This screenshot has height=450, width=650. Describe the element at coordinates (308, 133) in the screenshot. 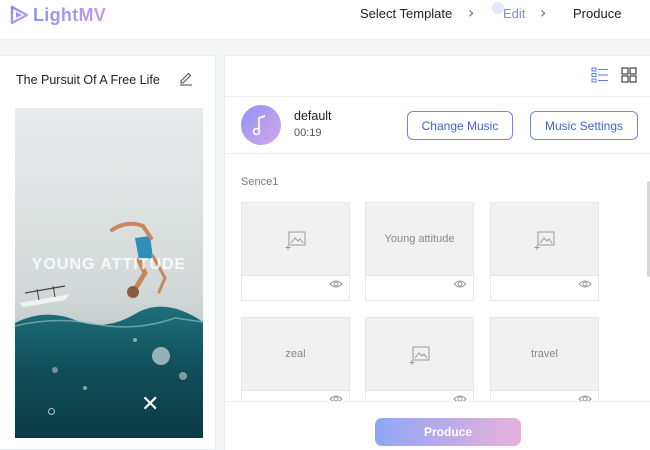

I see `music-duration: 00:19` at that location.